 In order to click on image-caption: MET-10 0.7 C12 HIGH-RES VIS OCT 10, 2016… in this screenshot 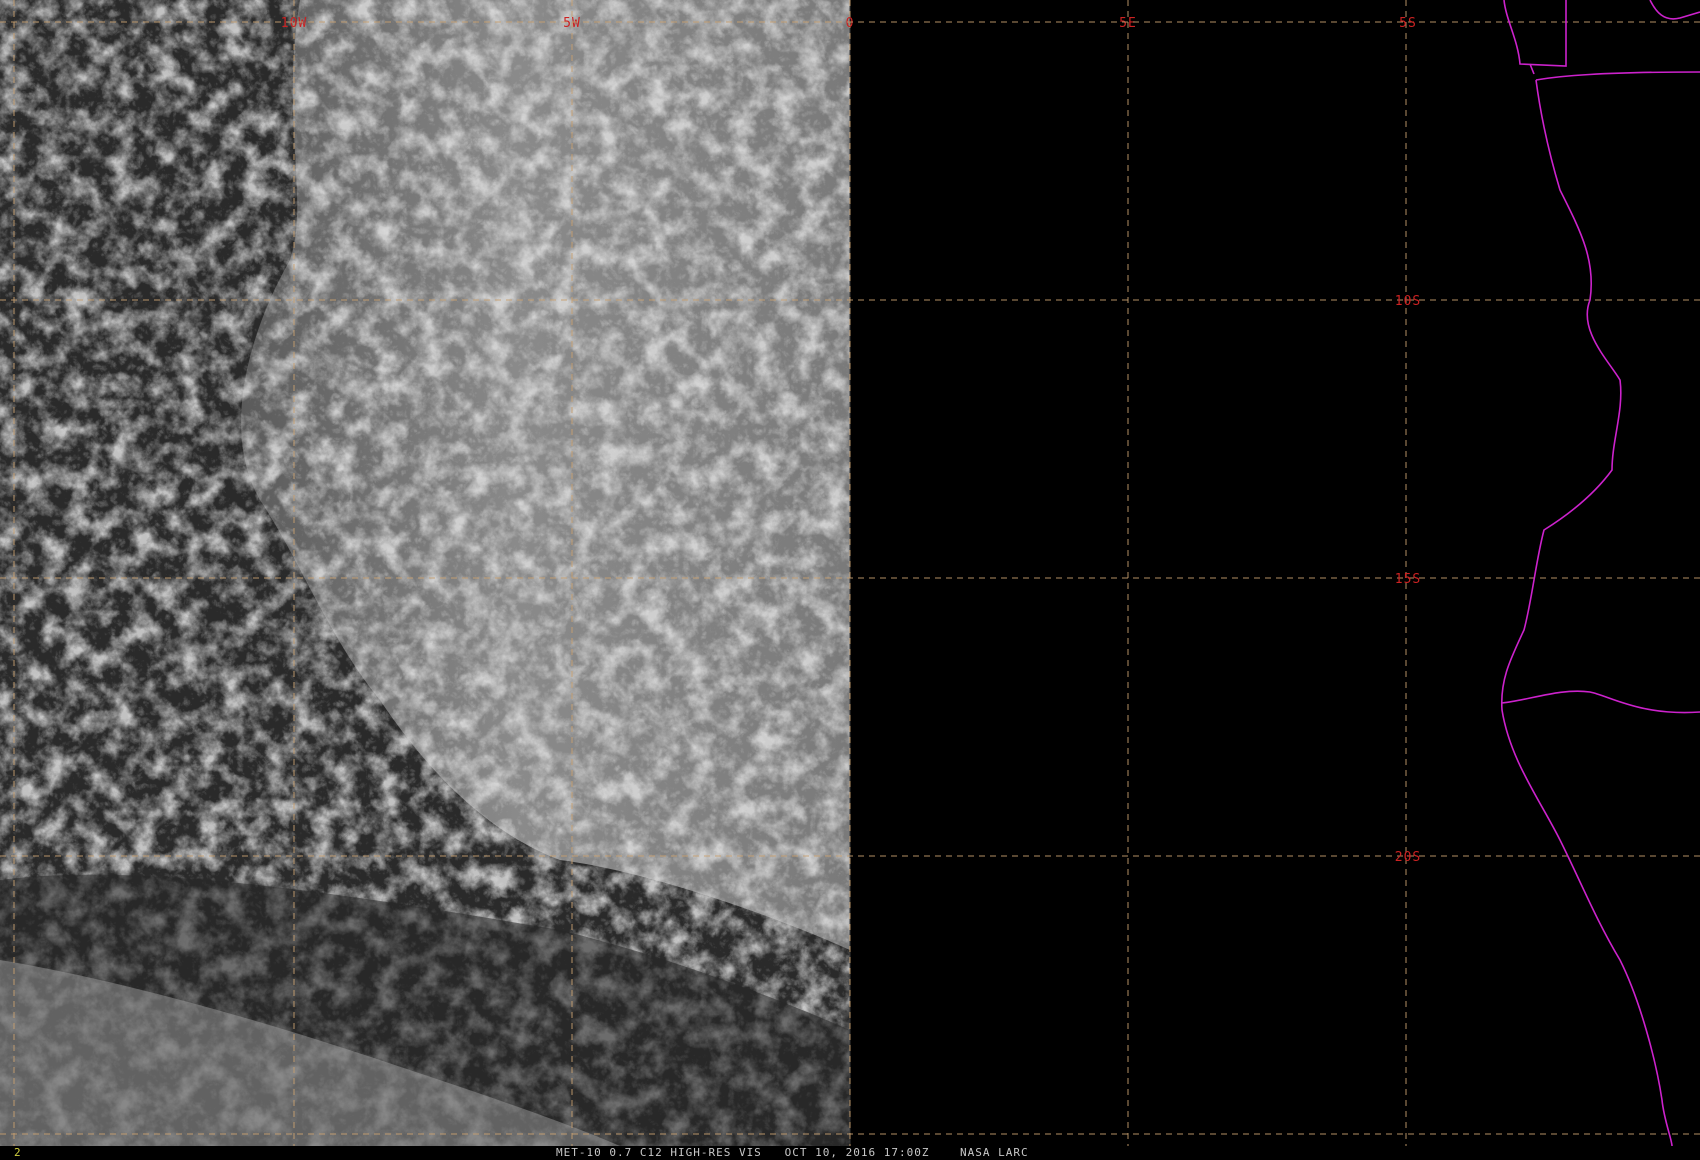, I will do `click(792, 1152)`.